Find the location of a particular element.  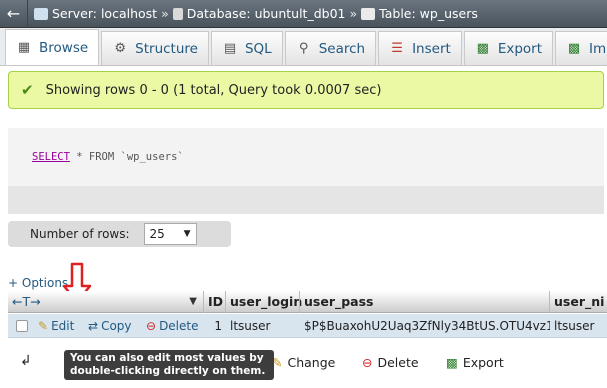

number-of-rows-label: Number of rows: is located at coordinates (80, 234).